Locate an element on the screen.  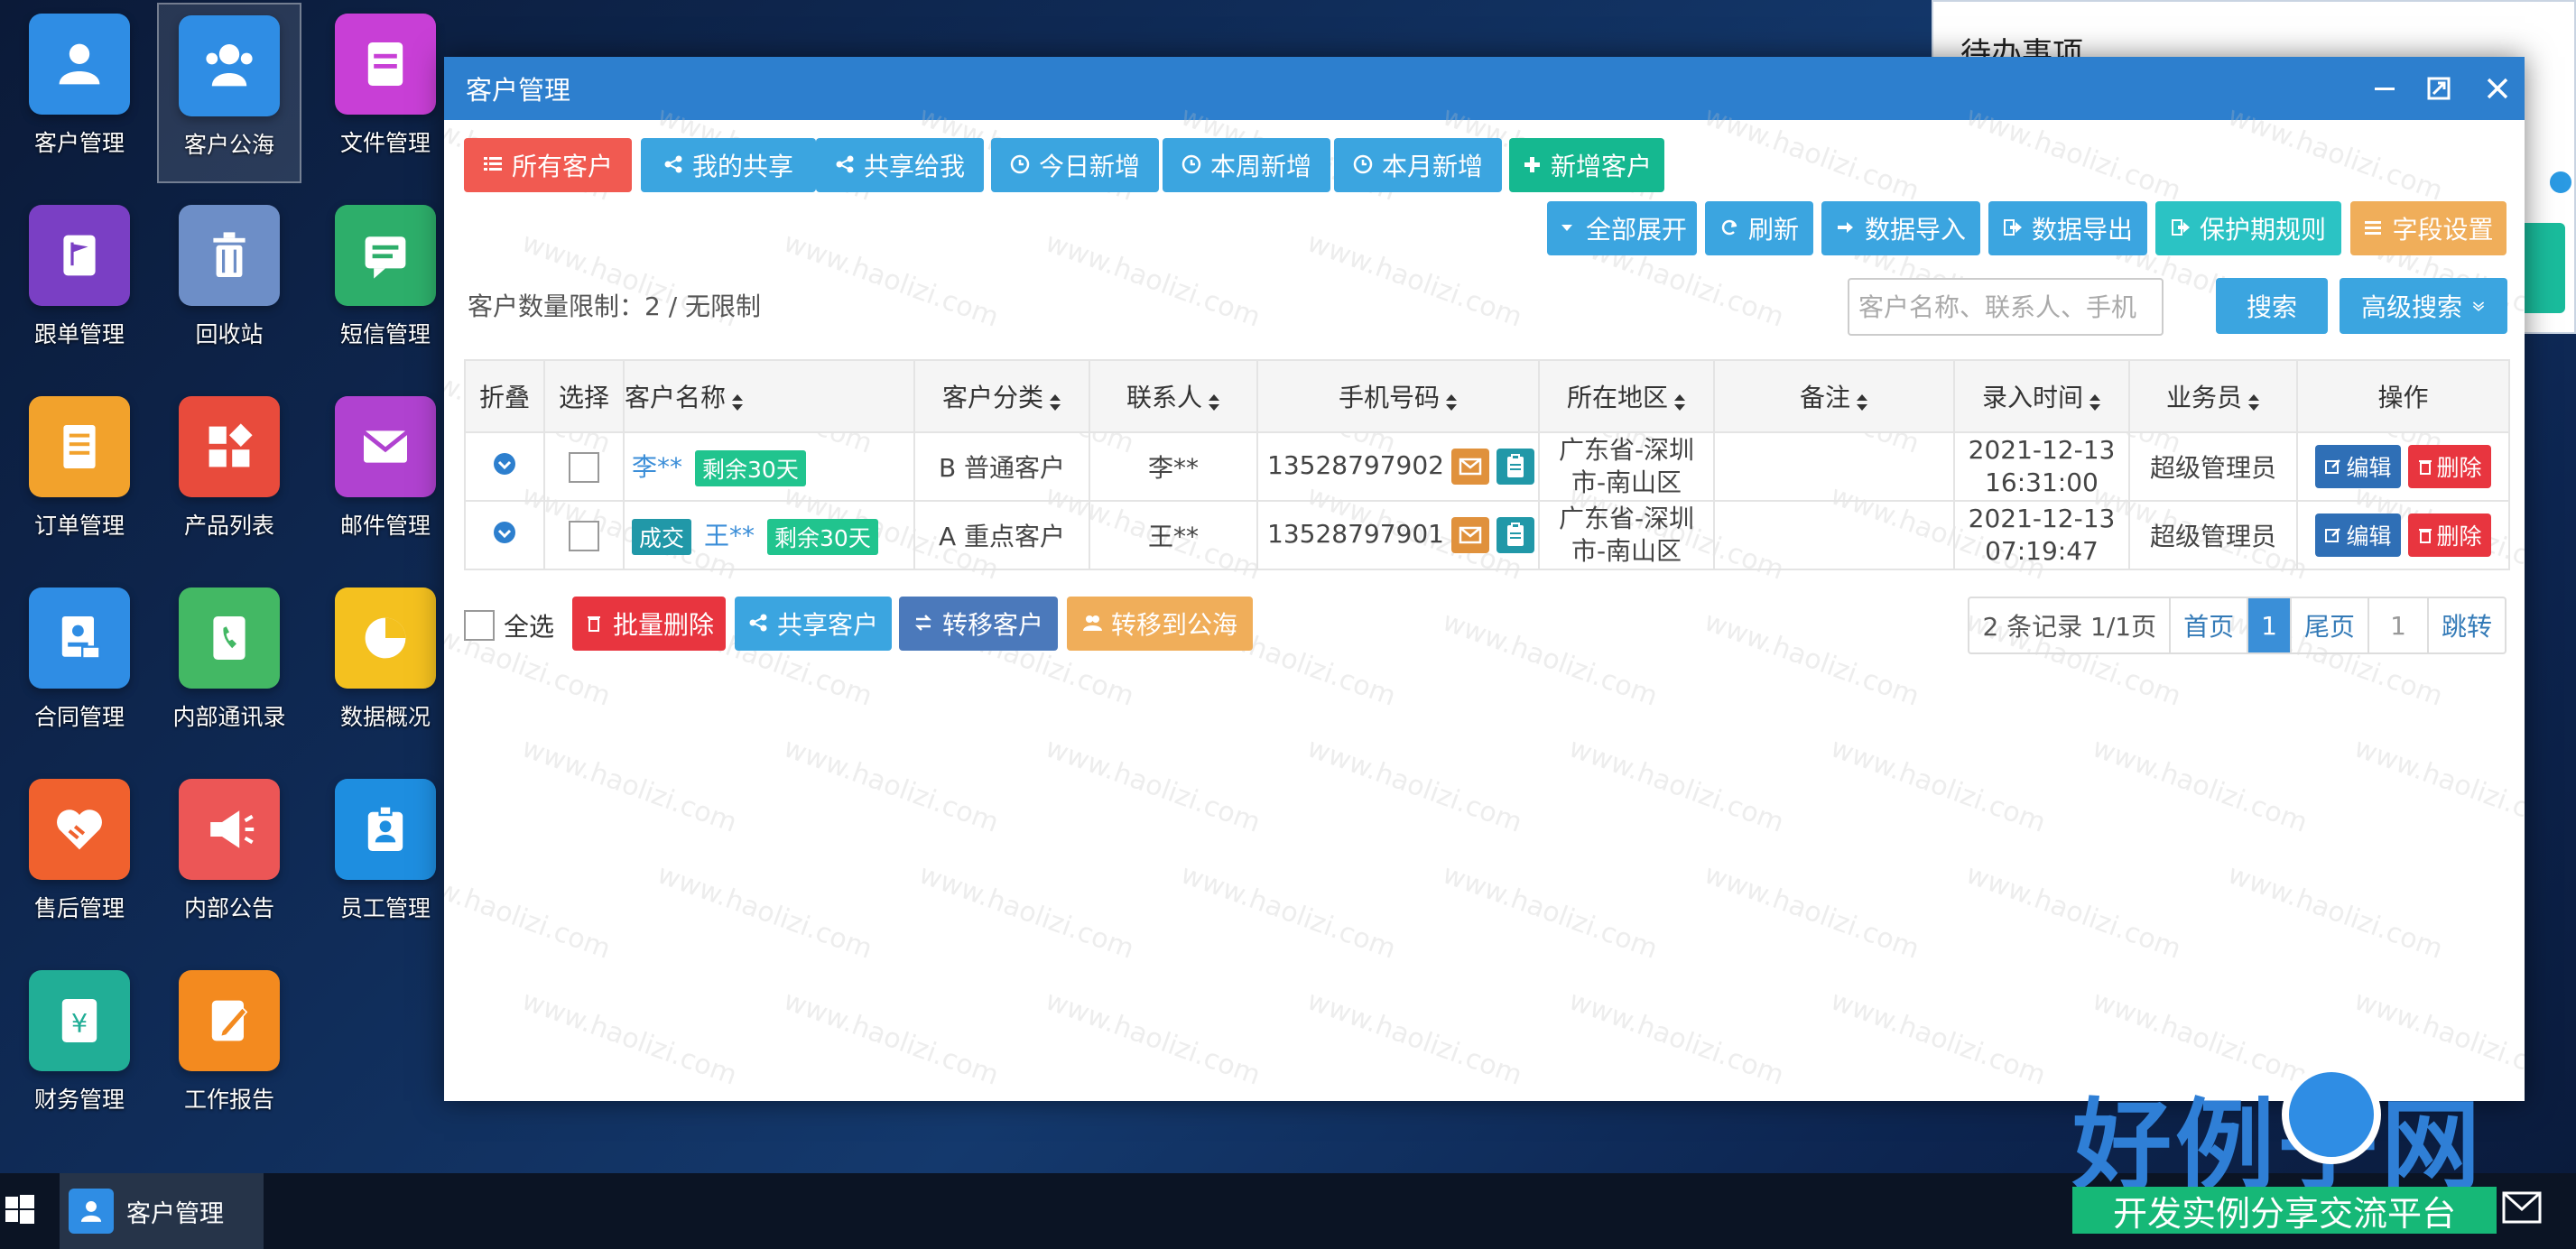
desktop-icon-9: 合同管理 is located at coordinates (79, 667).